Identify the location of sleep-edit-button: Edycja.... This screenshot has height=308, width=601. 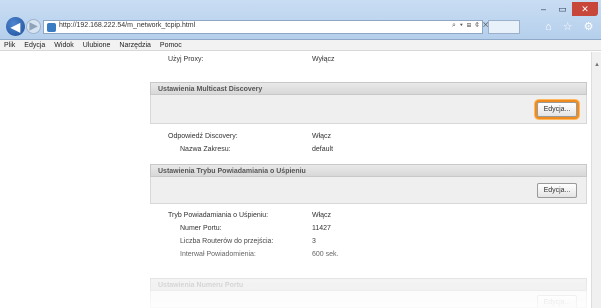
(557, 190).